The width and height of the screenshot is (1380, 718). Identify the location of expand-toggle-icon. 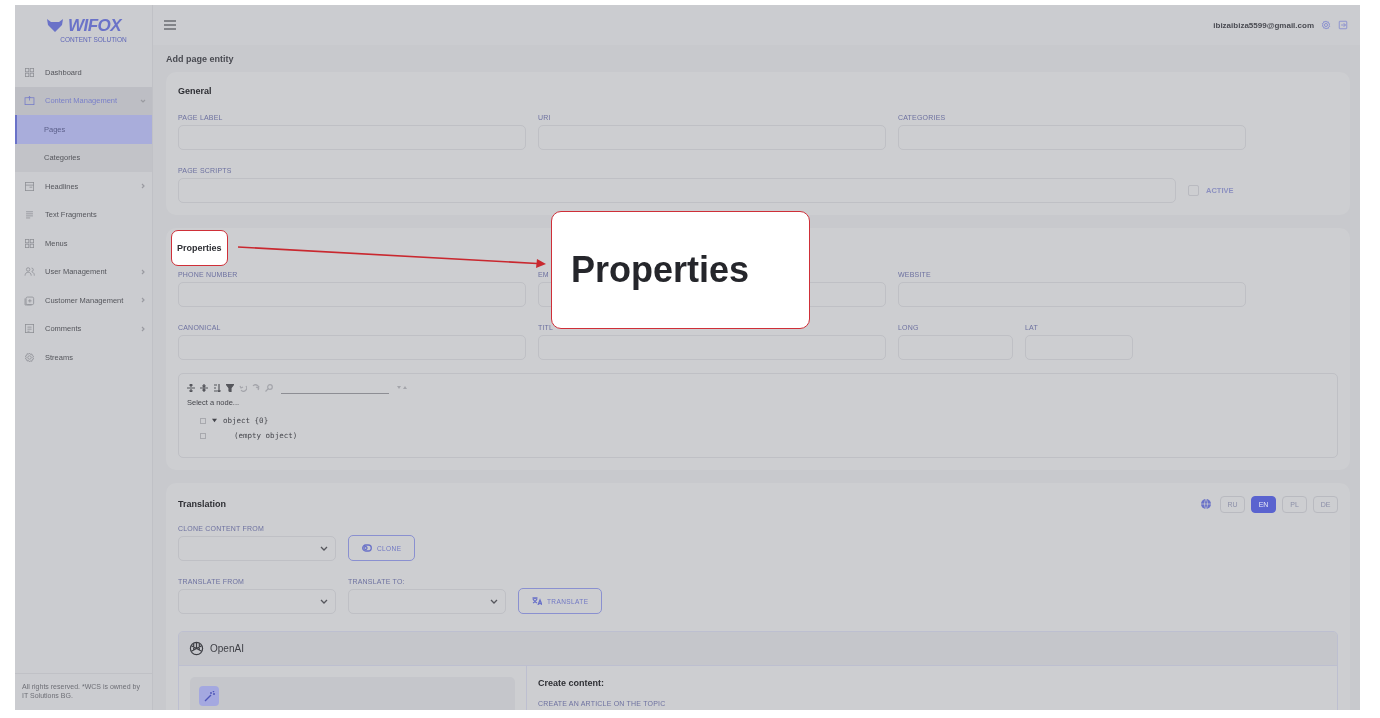
(214, 420).